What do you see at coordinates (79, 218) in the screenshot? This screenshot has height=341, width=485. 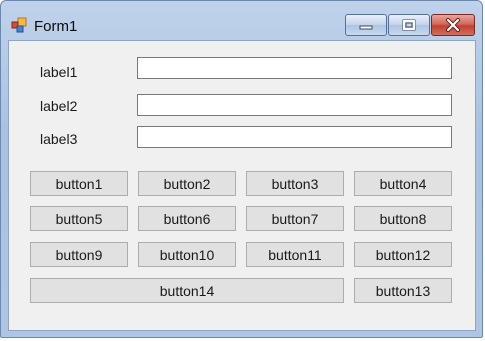 I see `button5: button5` at bounding box center [79, 218].